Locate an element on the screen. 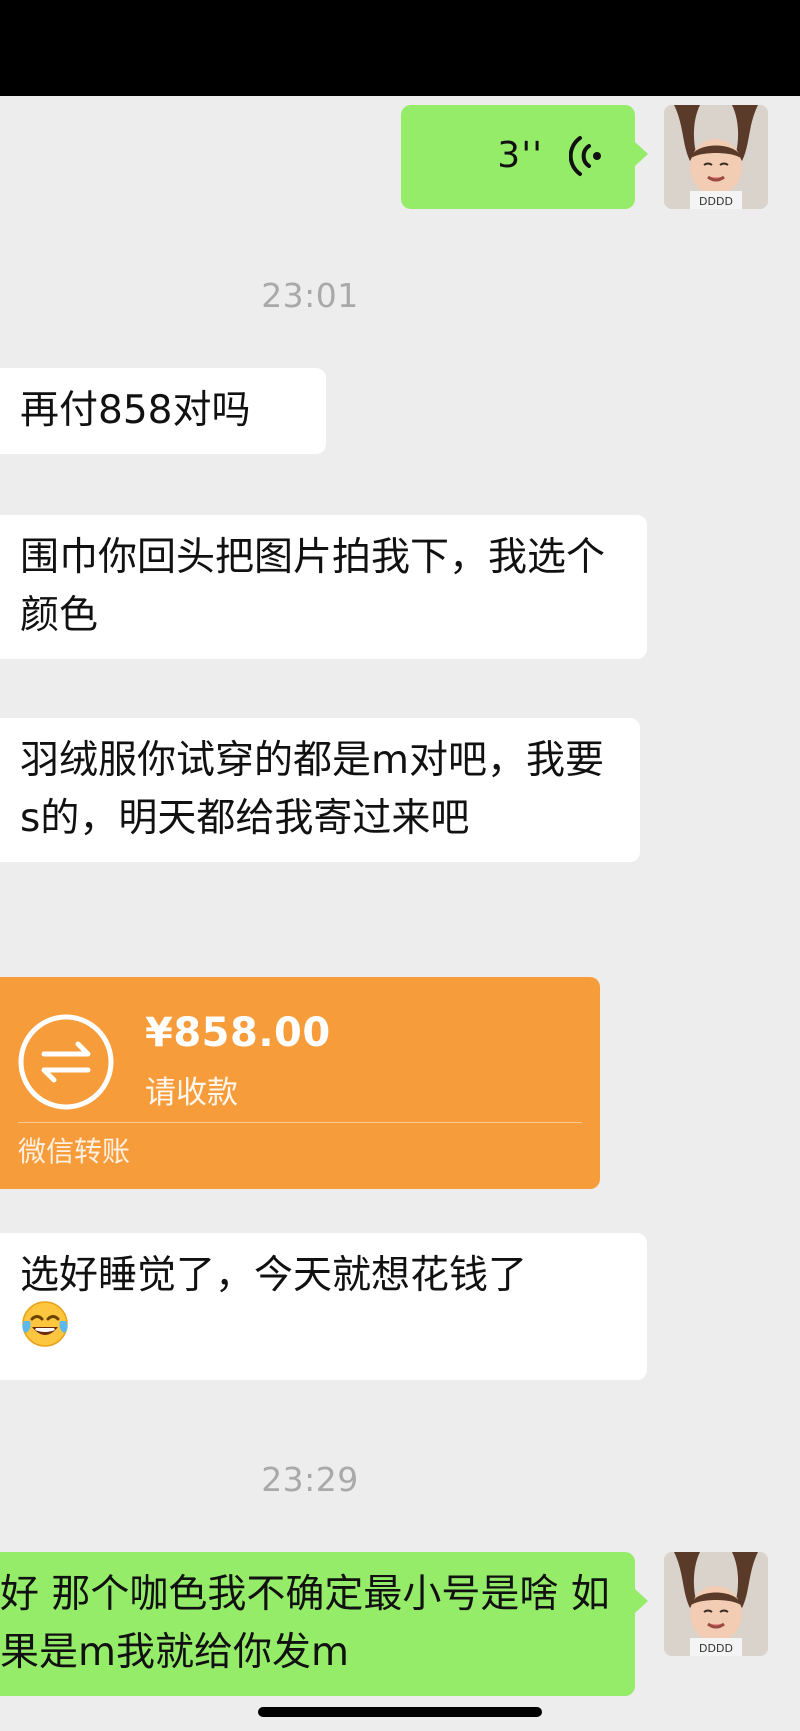 This screenshot has height=1731, width=800. transfer-arrows-icon is located at coordinates (66, 1064).